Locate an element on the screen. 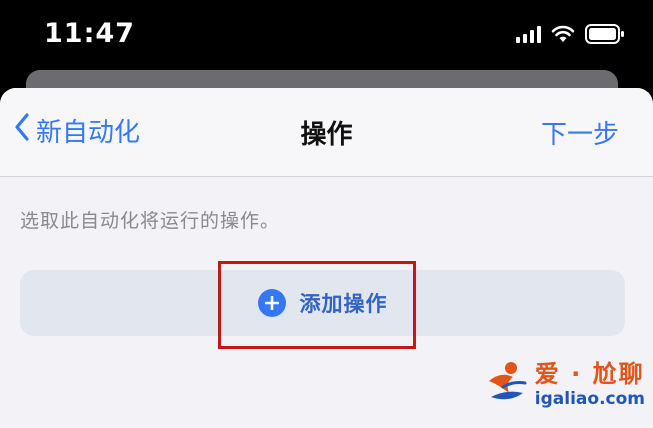 The image size is (653, 428). status-time: 11:47 is located at coordinates (89, 33).